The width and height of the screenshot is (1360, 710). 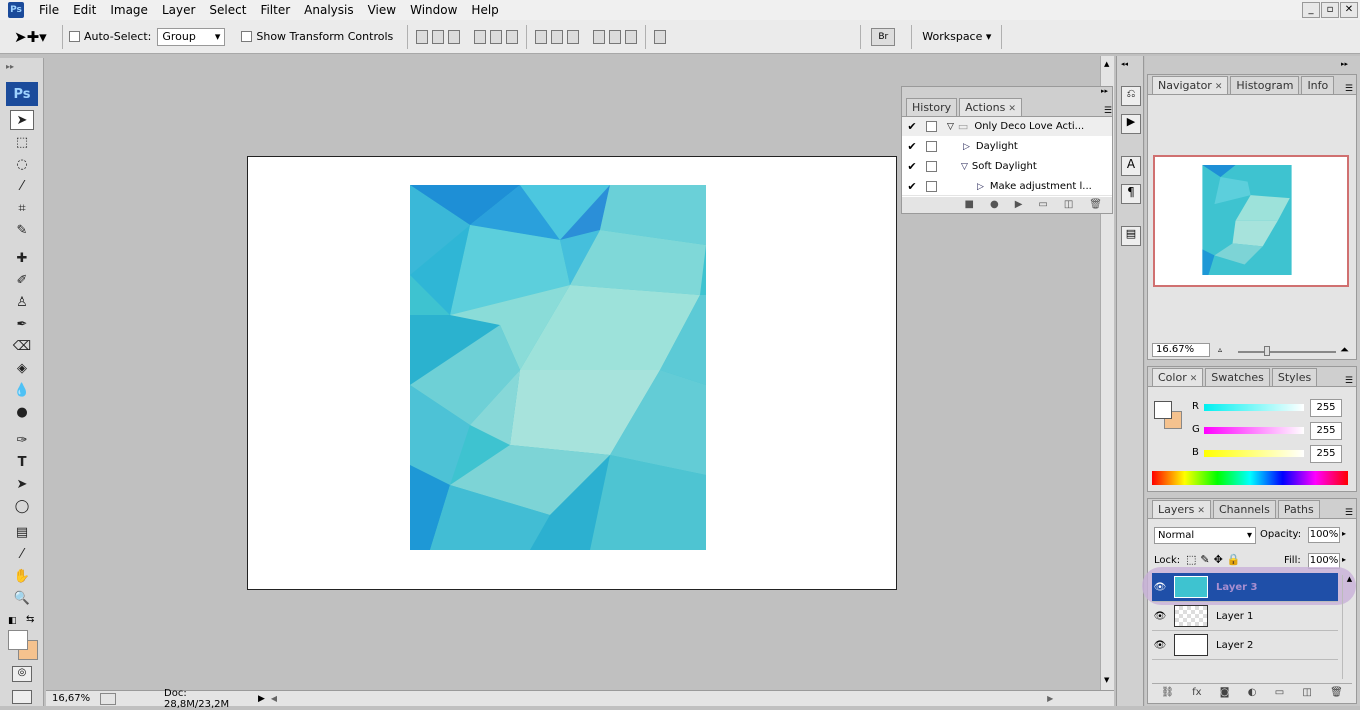 What do you see at coordinates (883, 36) in the screenshot?
I see `bridge-icon: Br` at bounding box center [883, 36].